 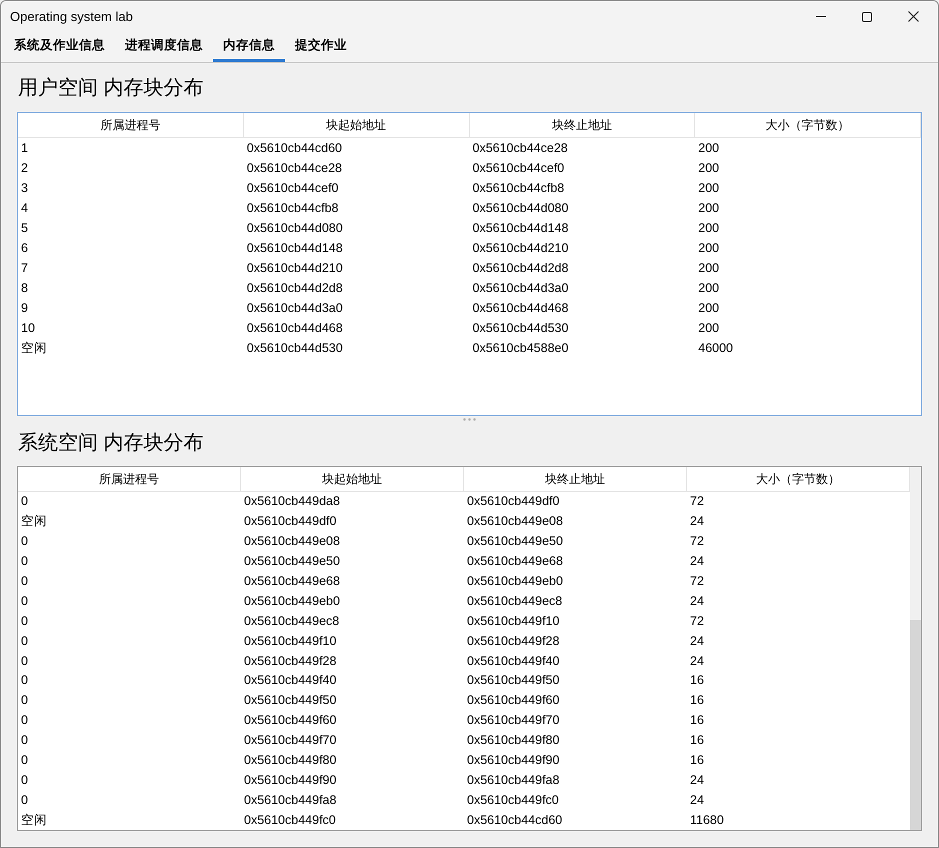 What do you see at coordinates (111, 88) in the screenshot?
I see `section-heading: 用户空间 内存块分布` at bounding box center [111, 88].